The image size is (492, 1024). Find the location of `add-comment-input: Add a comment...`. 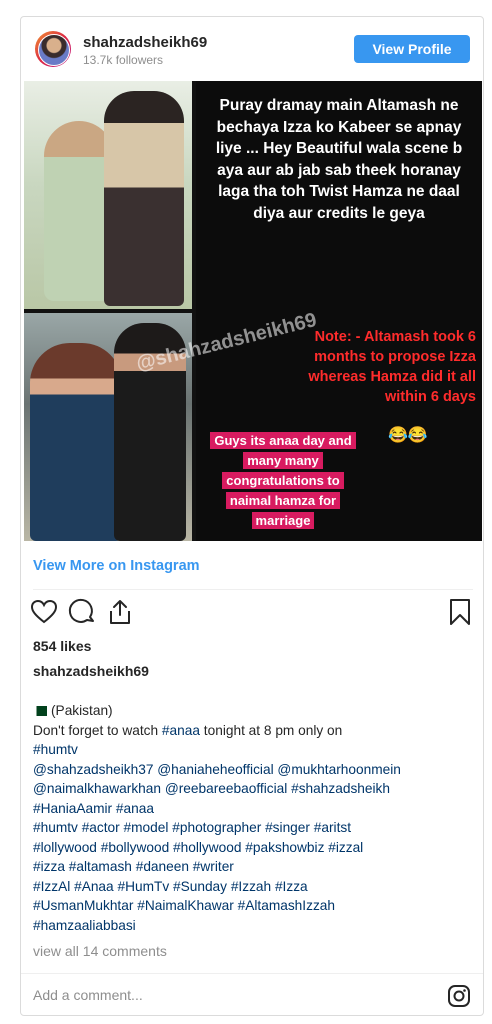

add-comment-input: Add a comment... is located at coordinates (88, 995).